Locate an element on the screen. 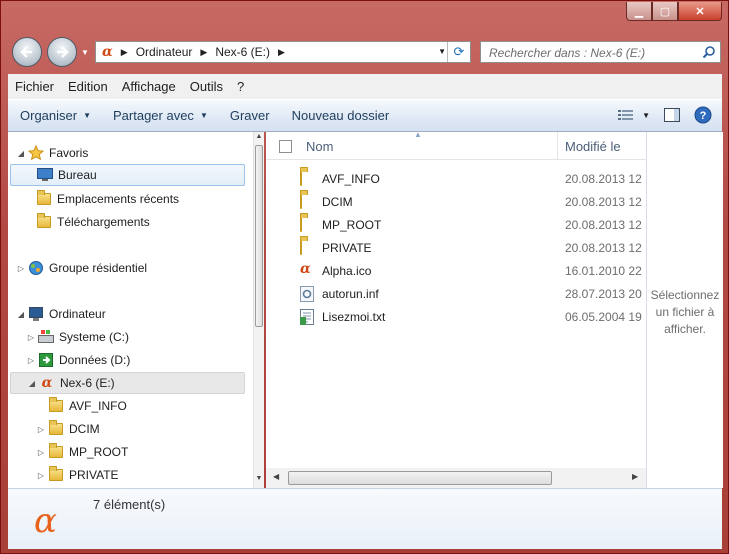 This screenshot has height=554, width=729. tree-folder-avf: AVF_INFO is located at coordinates (86, 406).